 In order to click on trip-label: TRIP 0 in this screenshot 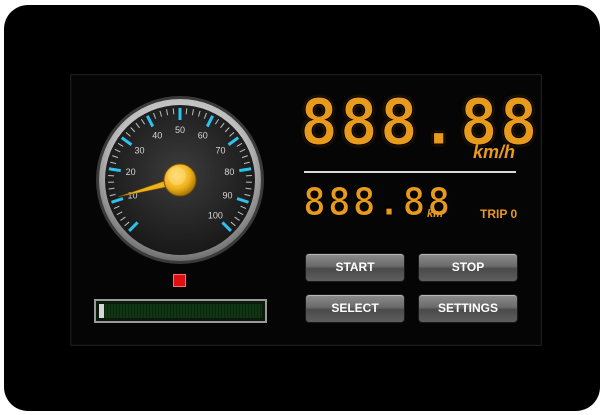, I will do `click(499, 214)`.